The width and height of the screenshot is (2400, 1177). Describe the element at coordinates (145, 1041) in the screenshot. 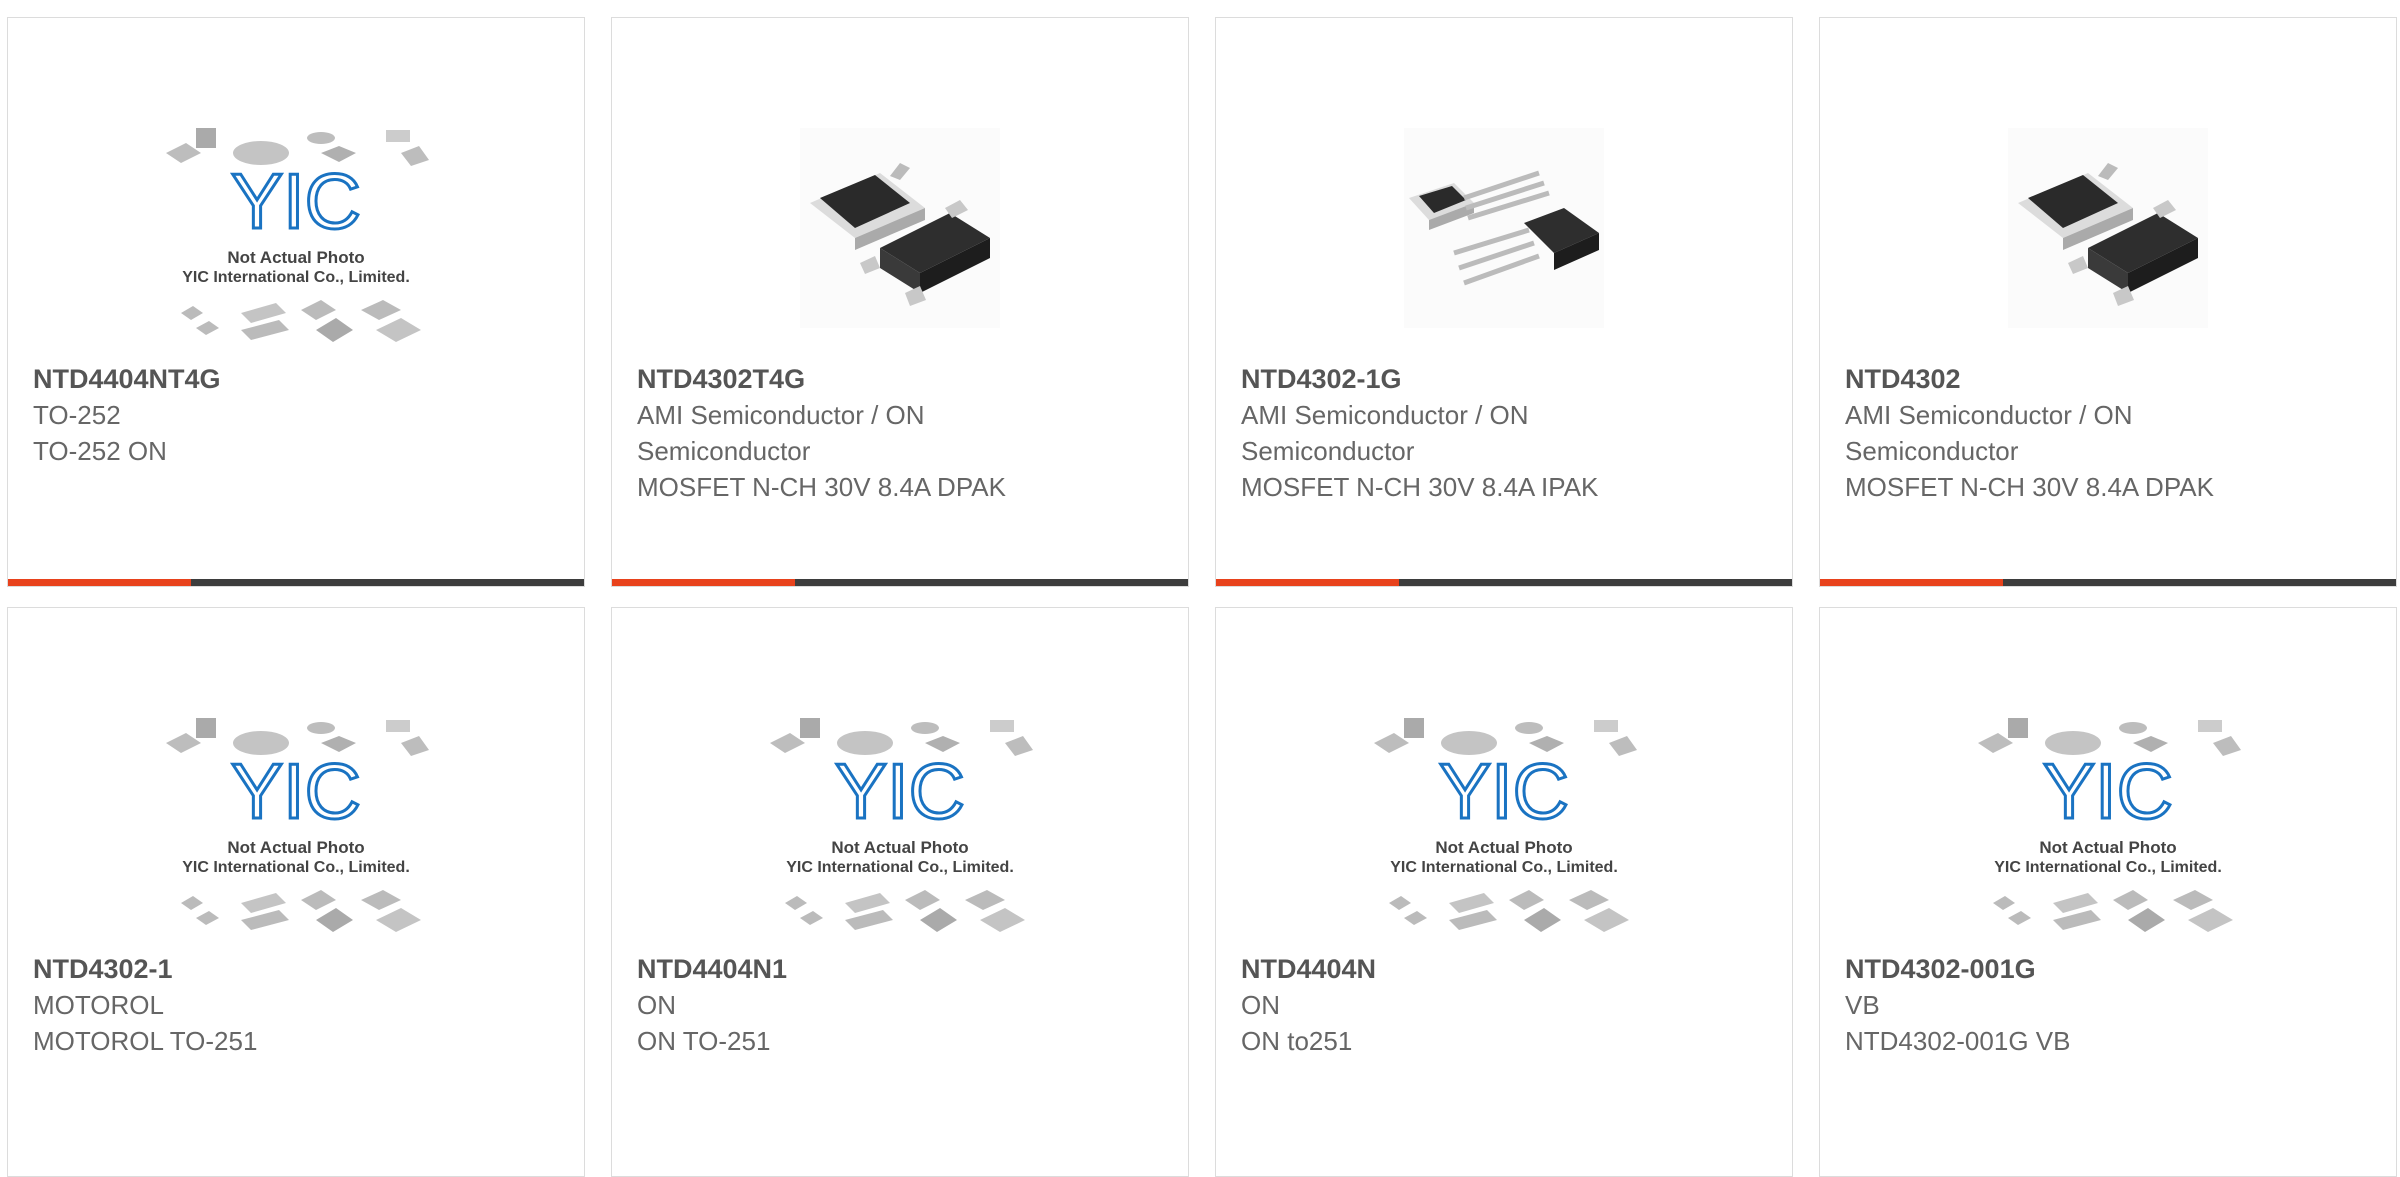

I see `product-detail: MOTOROL TO-251` at that location.